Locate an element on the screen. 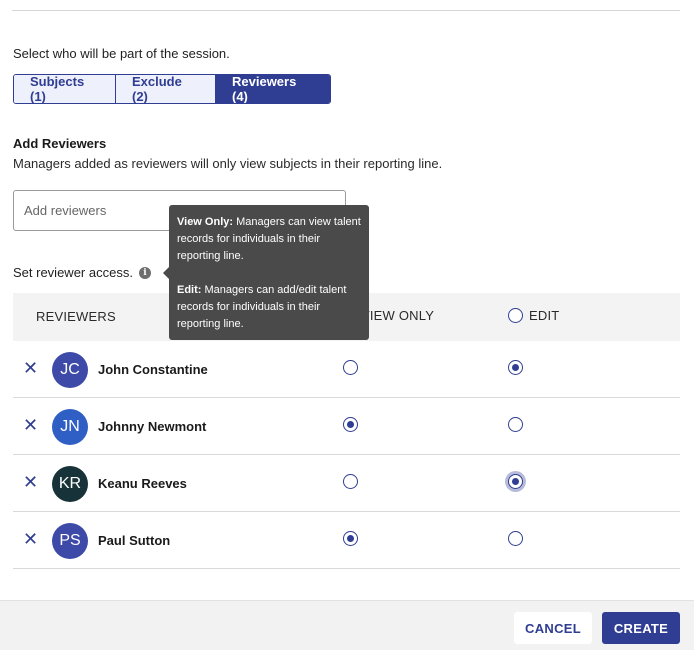 The height and width of the screenshot is (650, 694). tab-reviewers: Reviewers (4) is located at coordinates (273, 89).